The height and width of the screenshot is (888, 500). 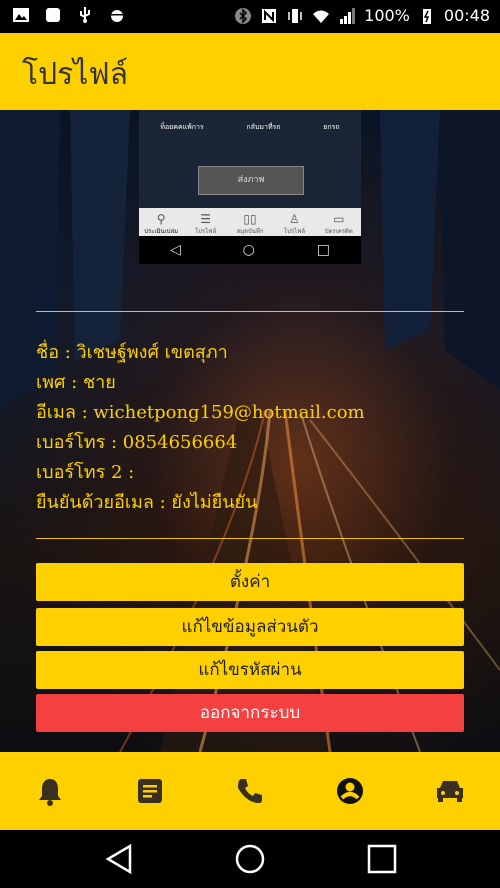 I want to click on phone-text: เบอร์โทร : 0854656664, so click(x=137, y=442).